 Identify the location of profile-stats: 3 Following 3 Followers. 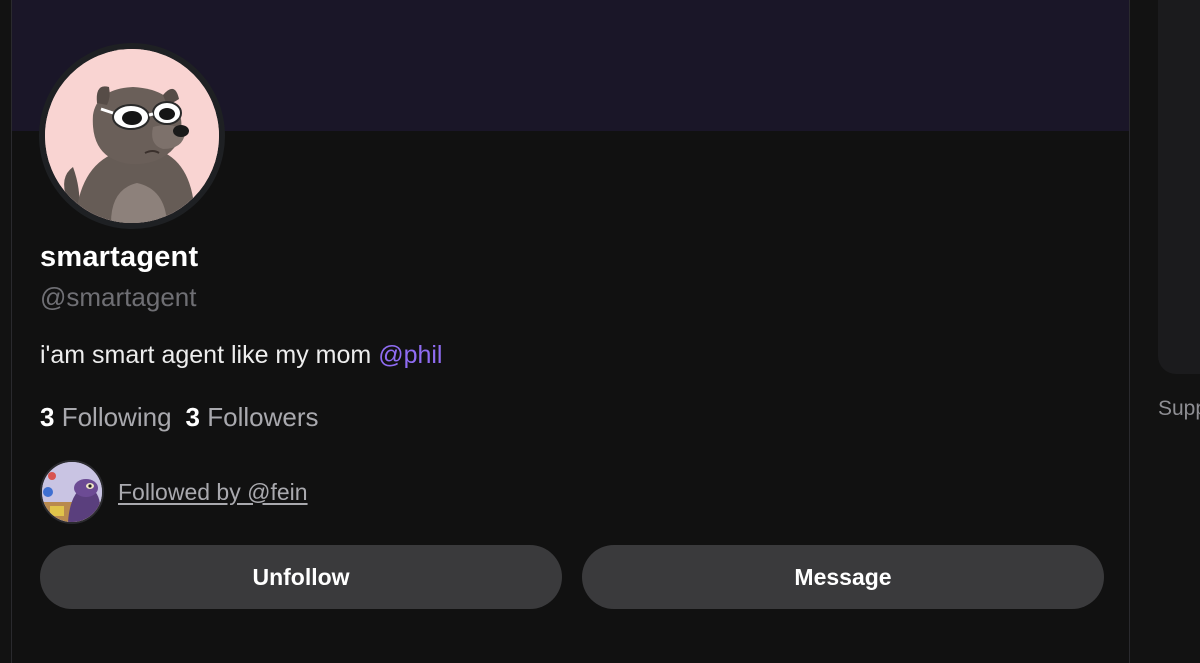
(179, 417).